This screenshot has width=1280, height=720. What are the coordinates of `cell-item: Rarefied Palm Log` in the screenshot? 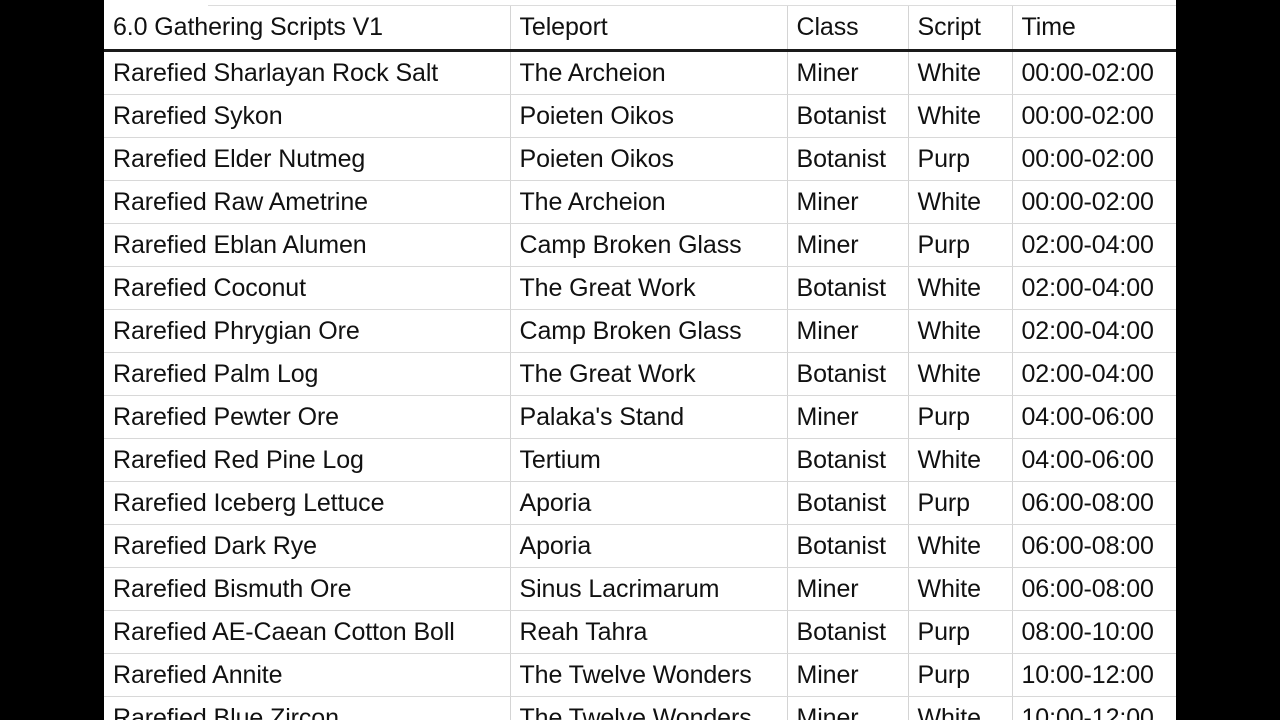 It's located at (307, 374).